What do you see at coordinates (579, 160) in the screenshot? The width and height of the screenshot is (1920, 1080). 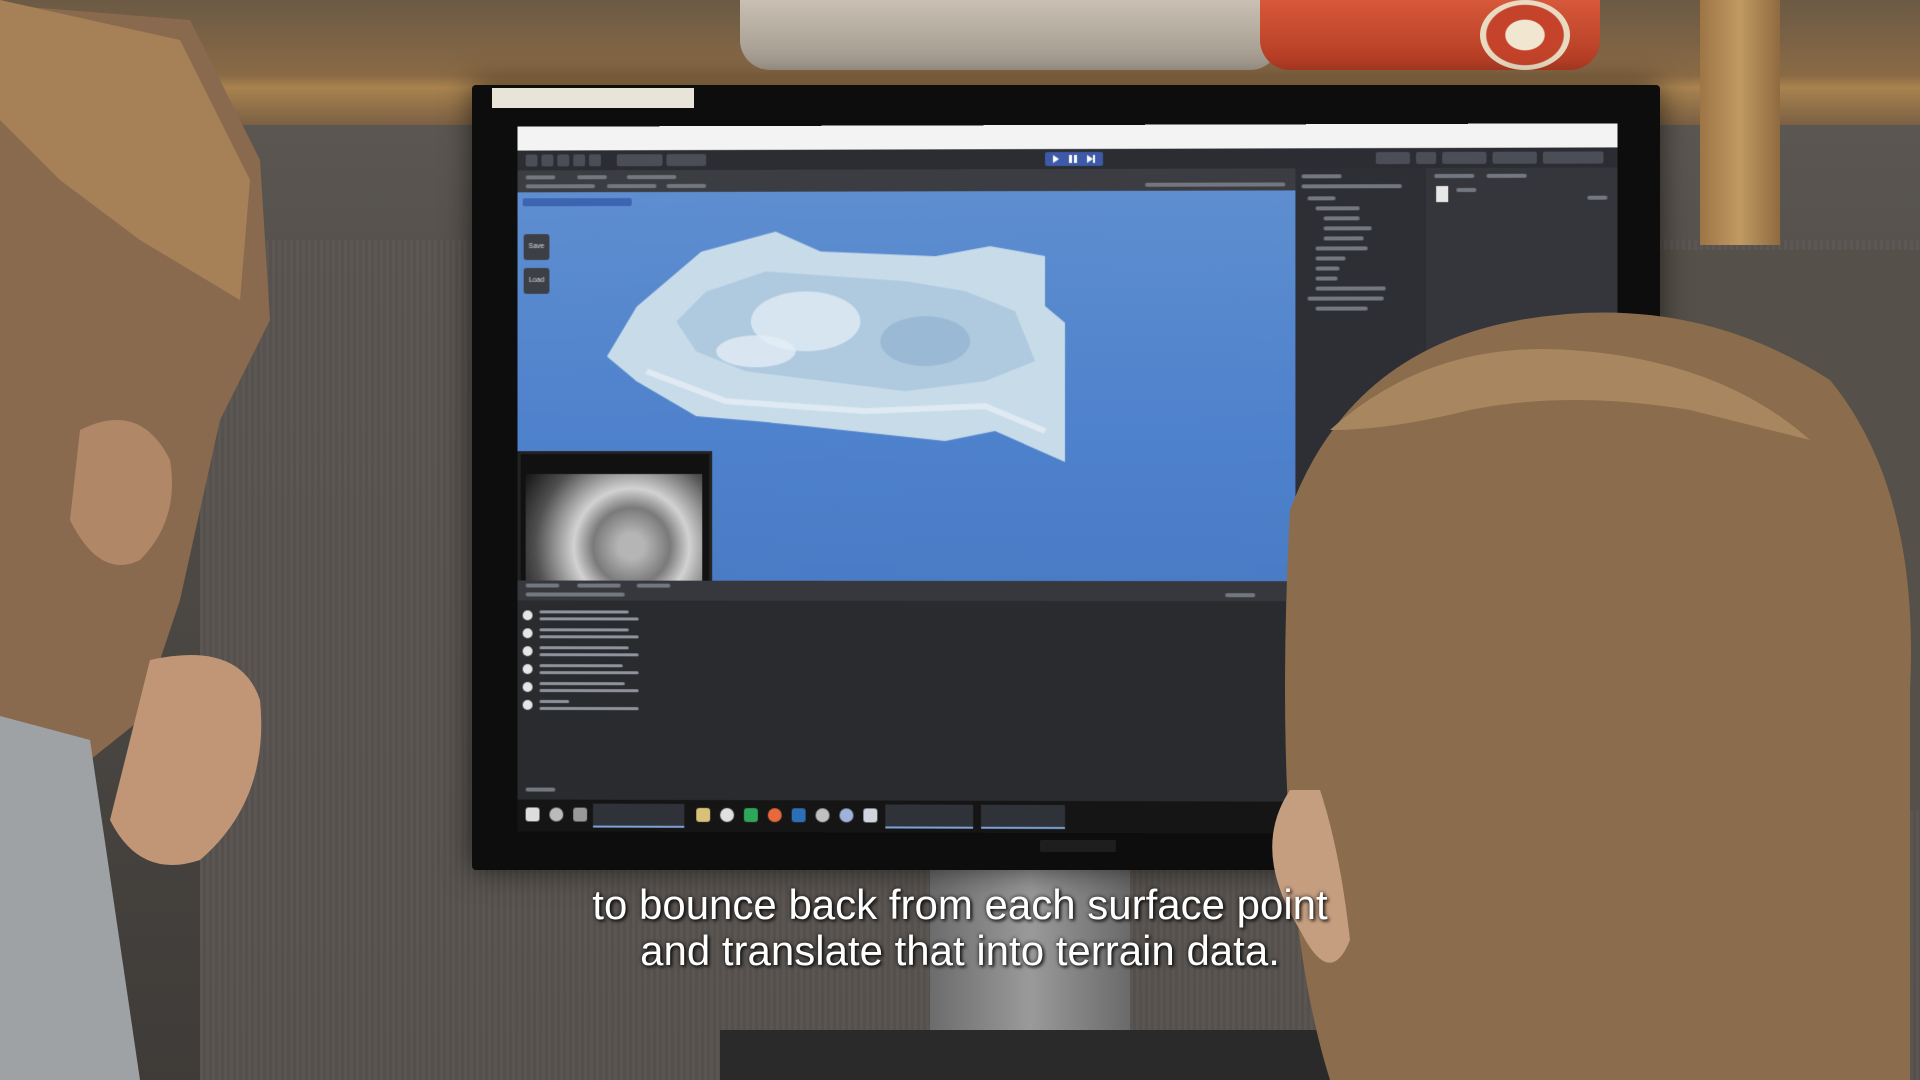 I see `scale-tool-icon` at bounding box center [579, 160].